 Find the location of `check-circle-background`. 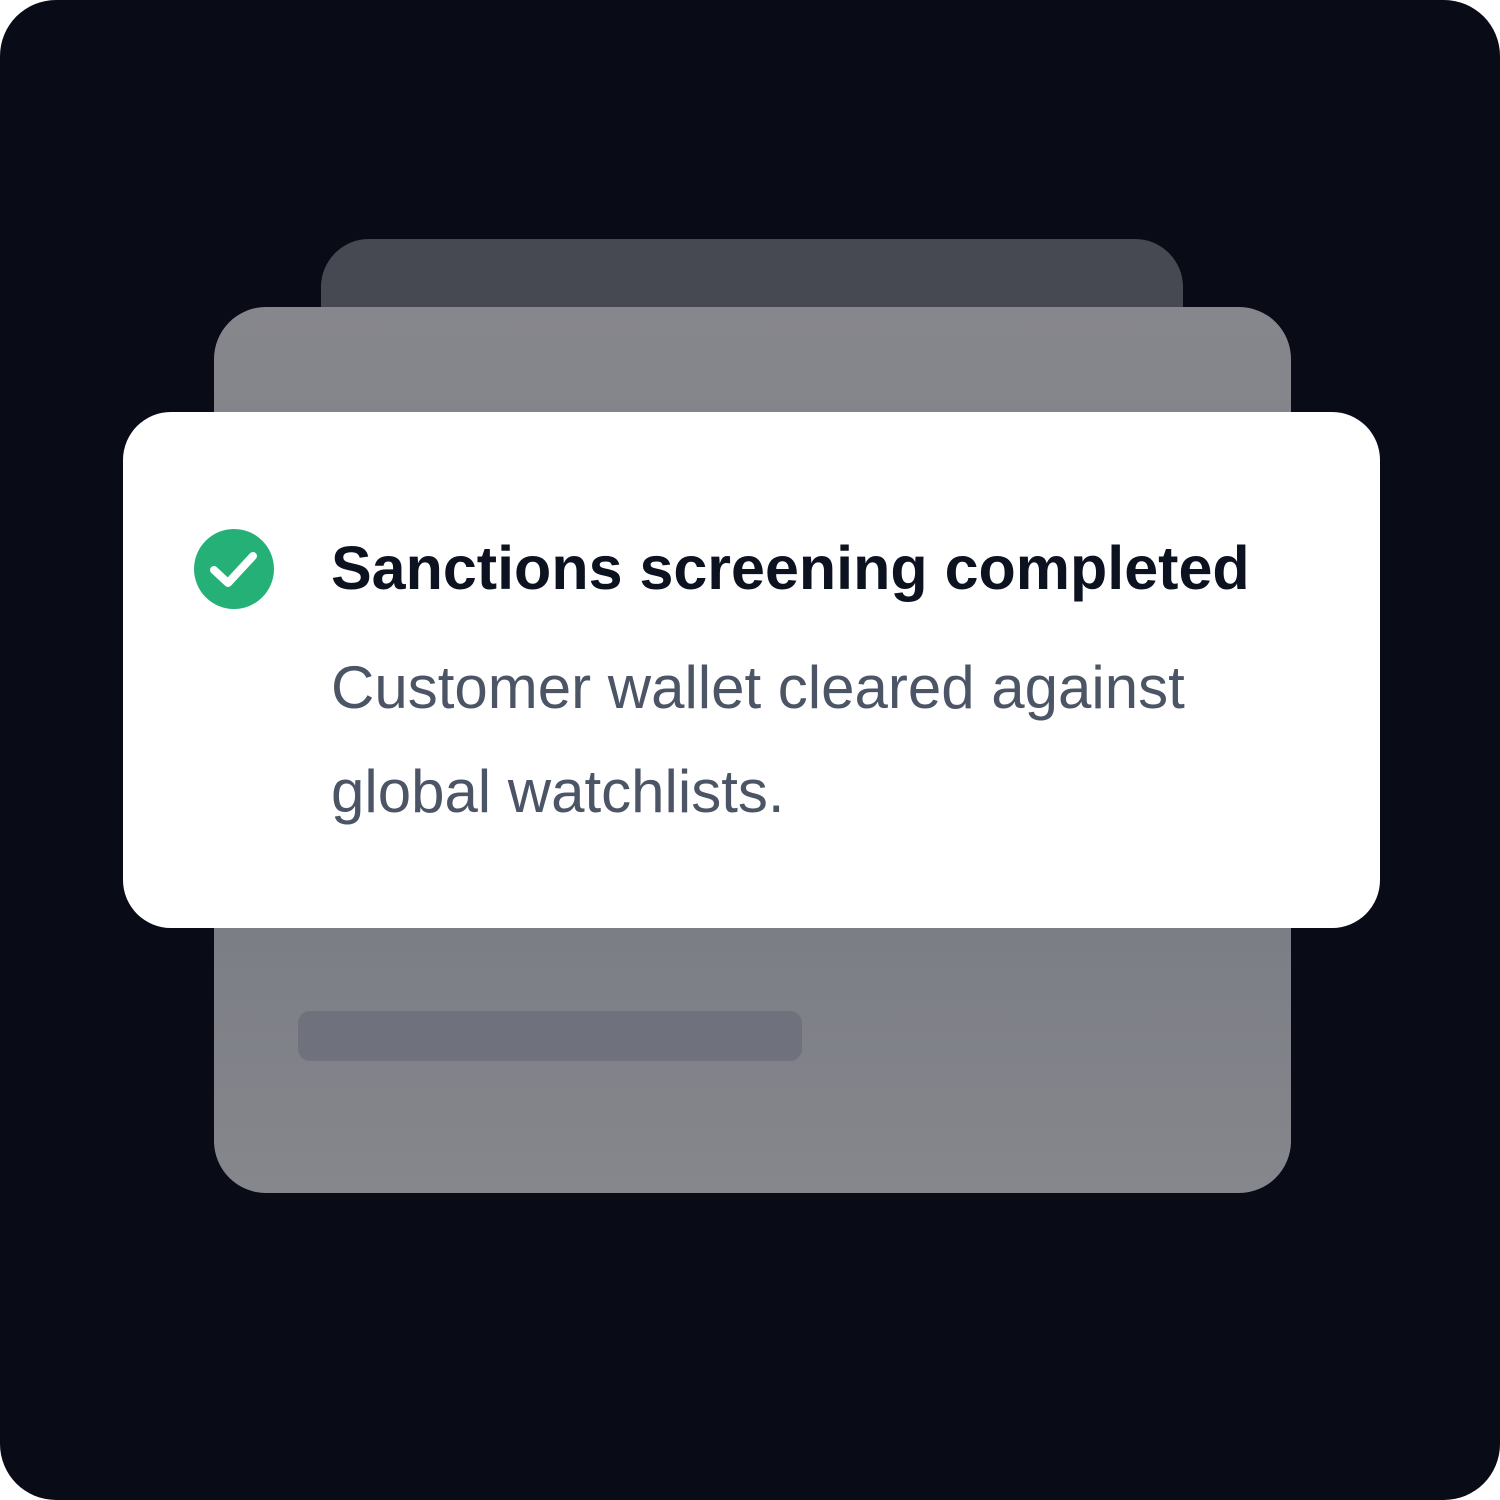

check-circle-background is located at coordinates (234, 569).